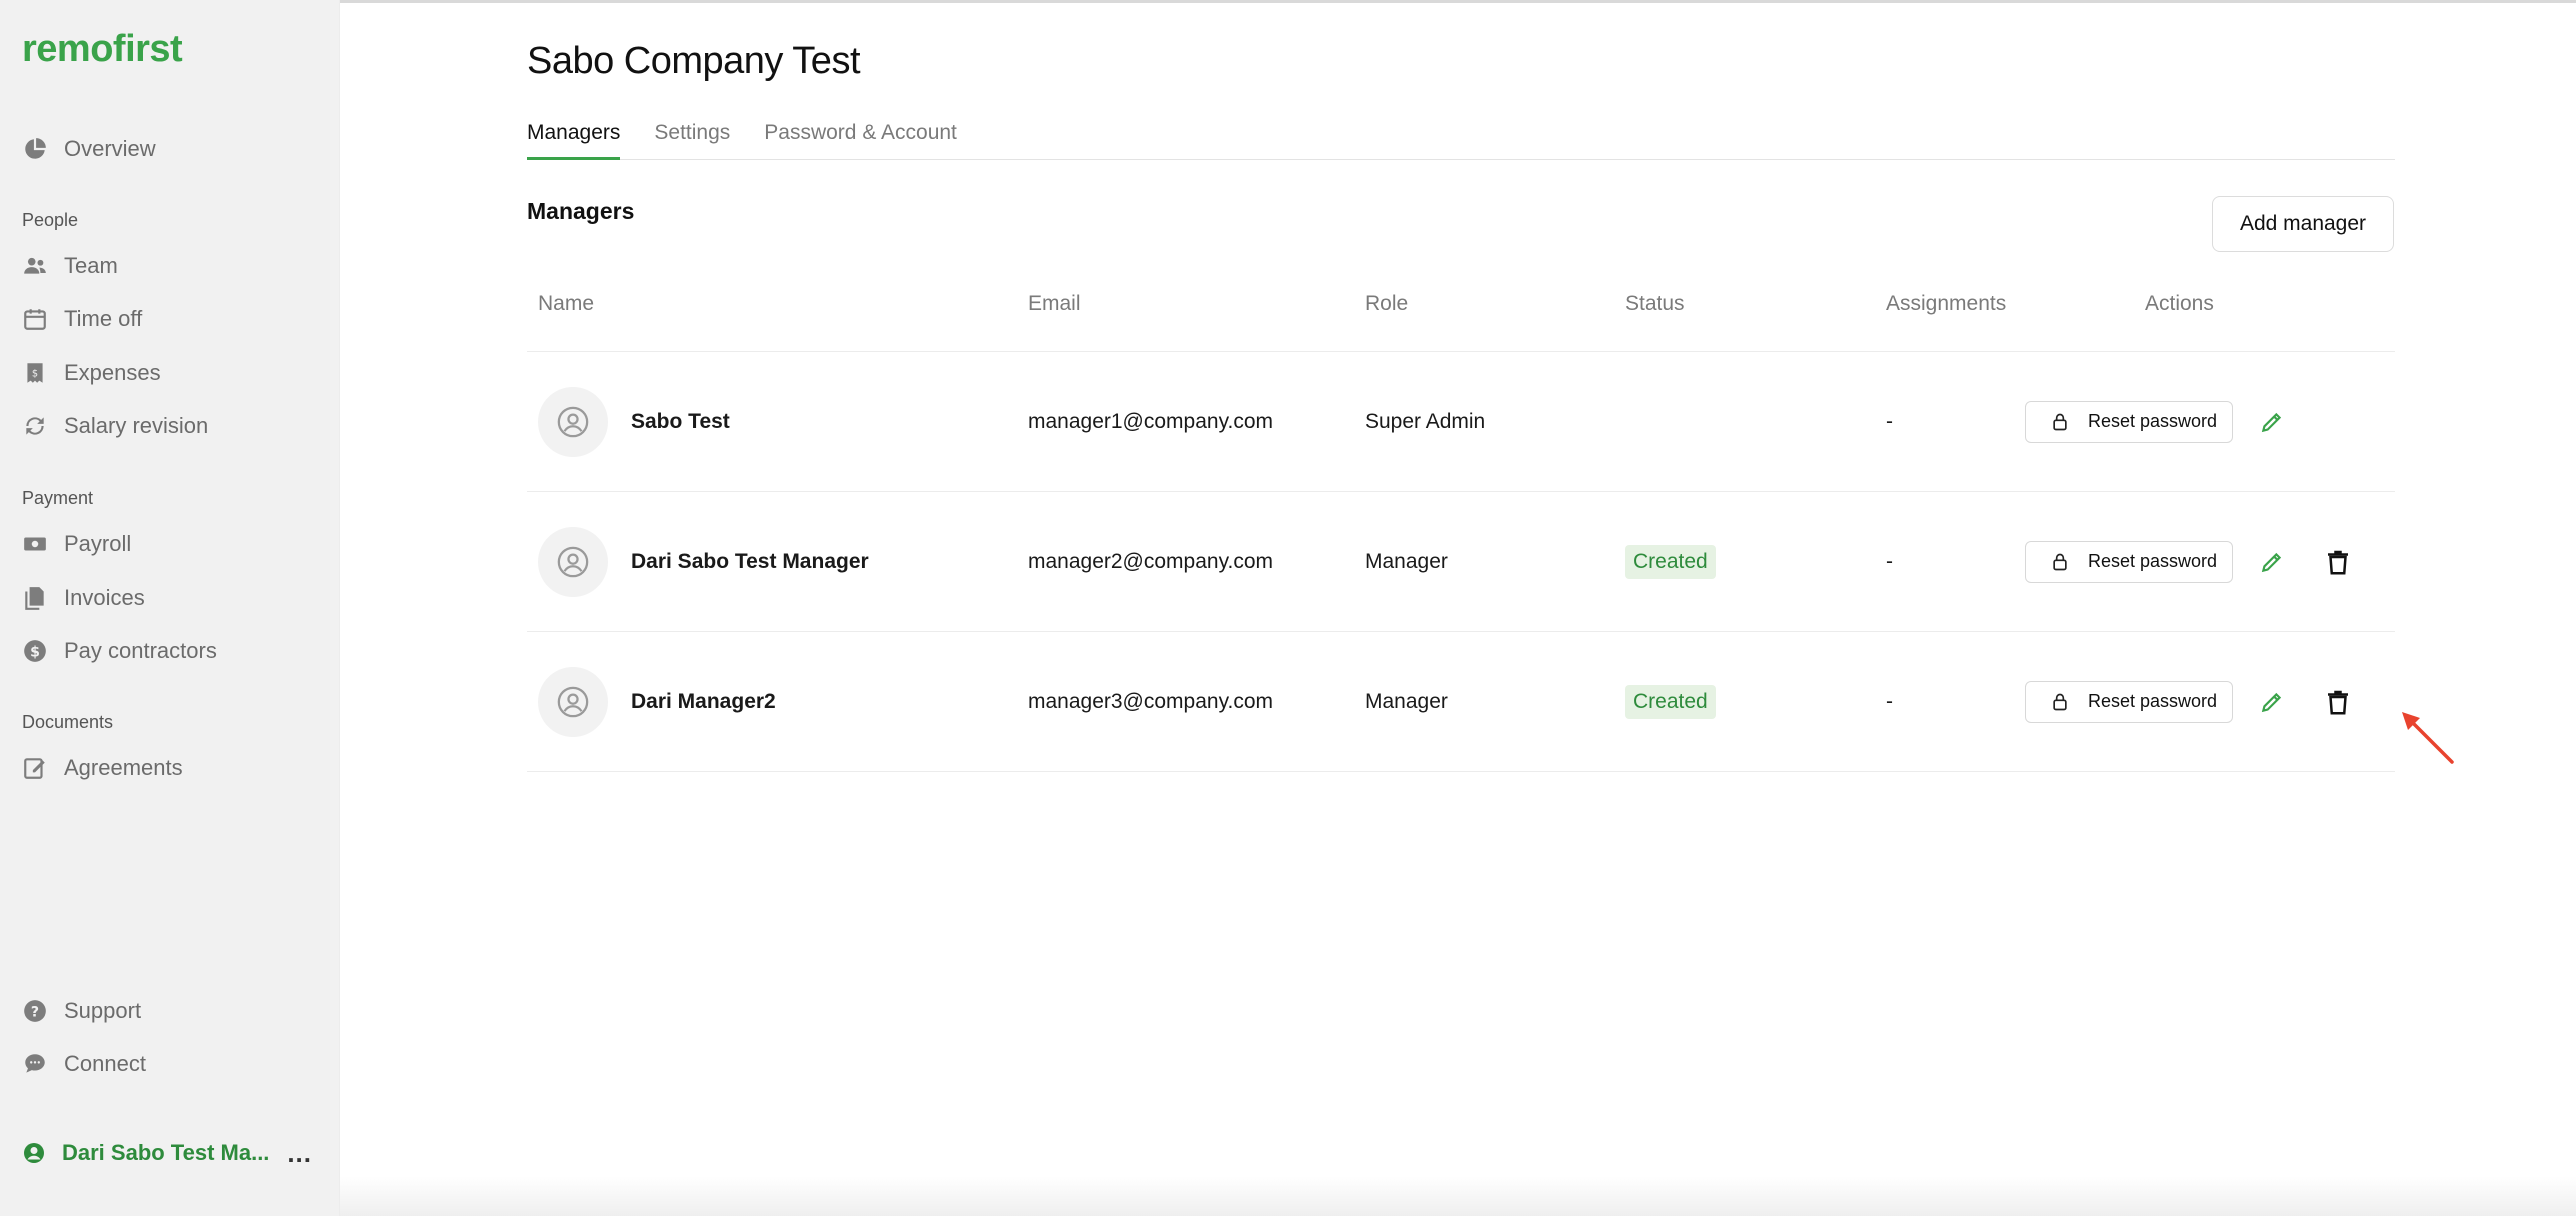  What do you see at coordinates (98, 543) in the screenshot?
I see `sidebar-item-label: Payroll` at bounding box center [98, 543].